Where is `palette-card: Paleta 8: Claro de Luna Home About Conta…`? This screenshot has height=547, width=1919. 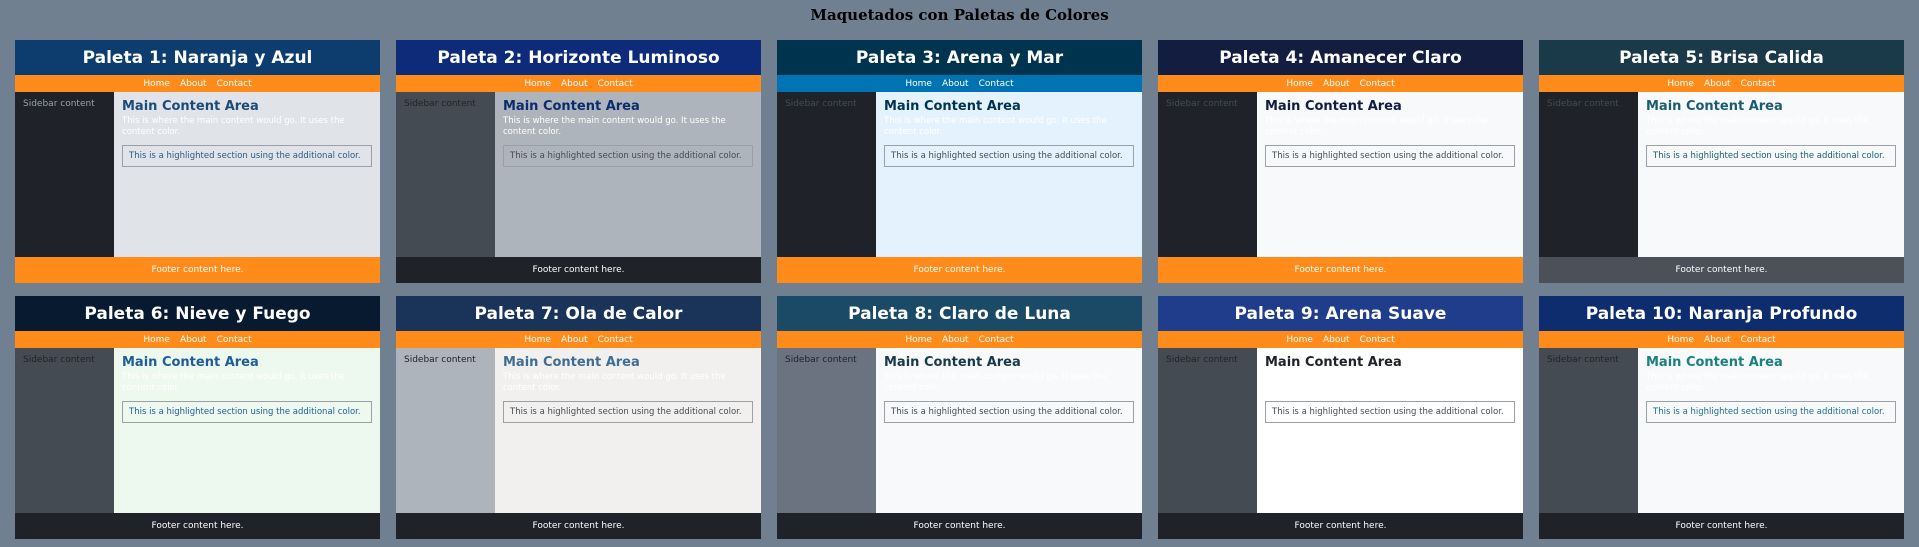 palette-card: Paleta 8: Claro de Luna Home About Conta… is located at coordinates (959, 417).